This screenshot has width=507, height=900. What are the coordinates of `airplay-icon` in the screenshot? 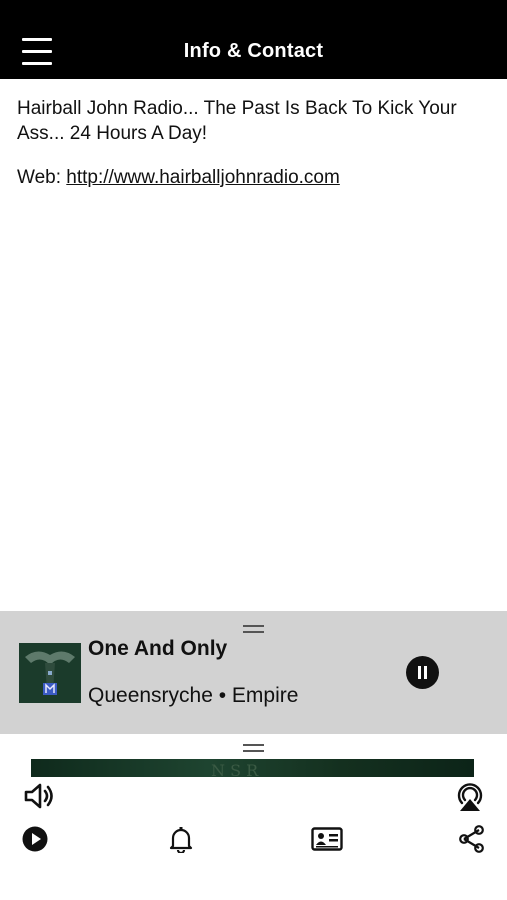 It's located at (470, 796).